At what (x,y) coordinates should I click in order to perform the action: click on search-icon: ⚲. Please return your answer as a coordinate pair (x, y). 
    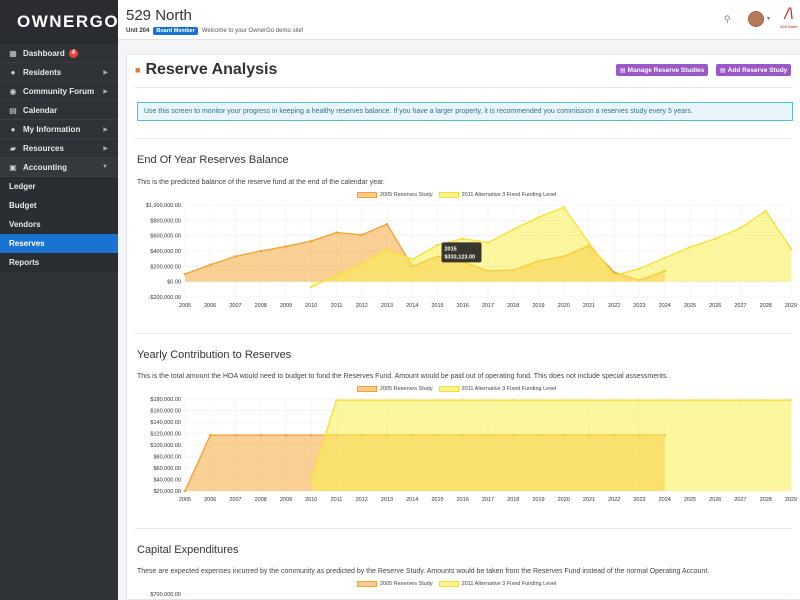
    Looking at the image, I should click on (727, 19).